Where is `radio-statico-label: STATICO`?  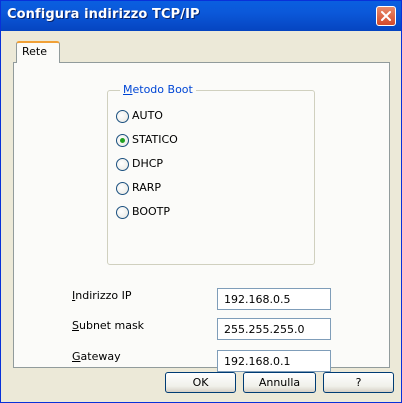 radio-statico-label: STATICO is located at coordinates (155, 139).